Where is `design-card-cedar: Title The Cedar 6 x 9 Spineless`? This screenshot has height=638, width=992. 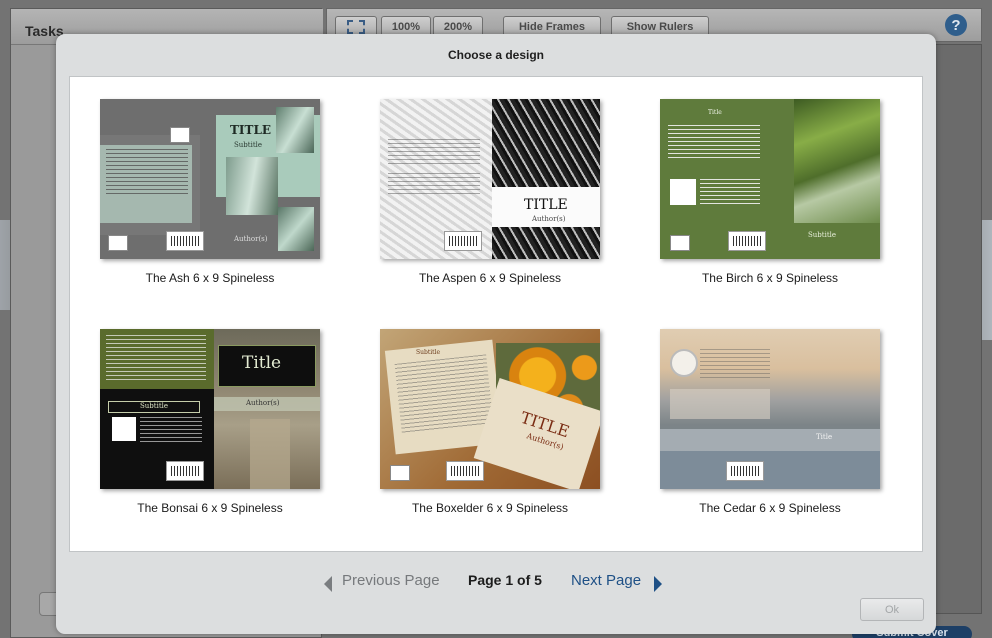 design-card-cedar: Title The Cedar 6 x 9 Spineless is located at coordinates (770, 422).